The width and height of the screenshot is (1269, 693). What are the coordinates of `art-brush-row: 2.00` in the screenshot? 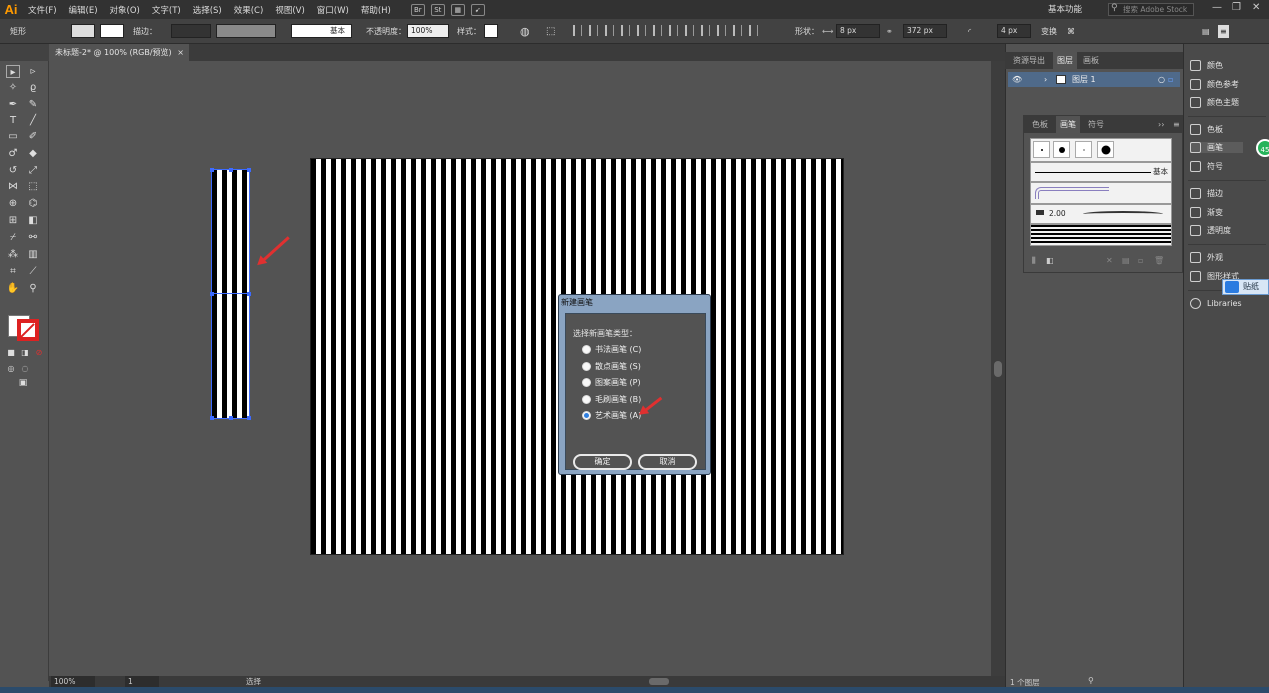 It's located at (1101, 214).